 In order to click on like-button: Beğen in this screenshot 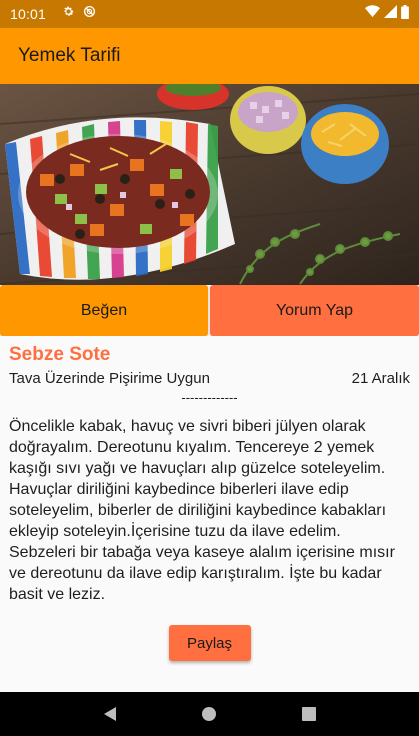, I will do `click(104, 310)`.